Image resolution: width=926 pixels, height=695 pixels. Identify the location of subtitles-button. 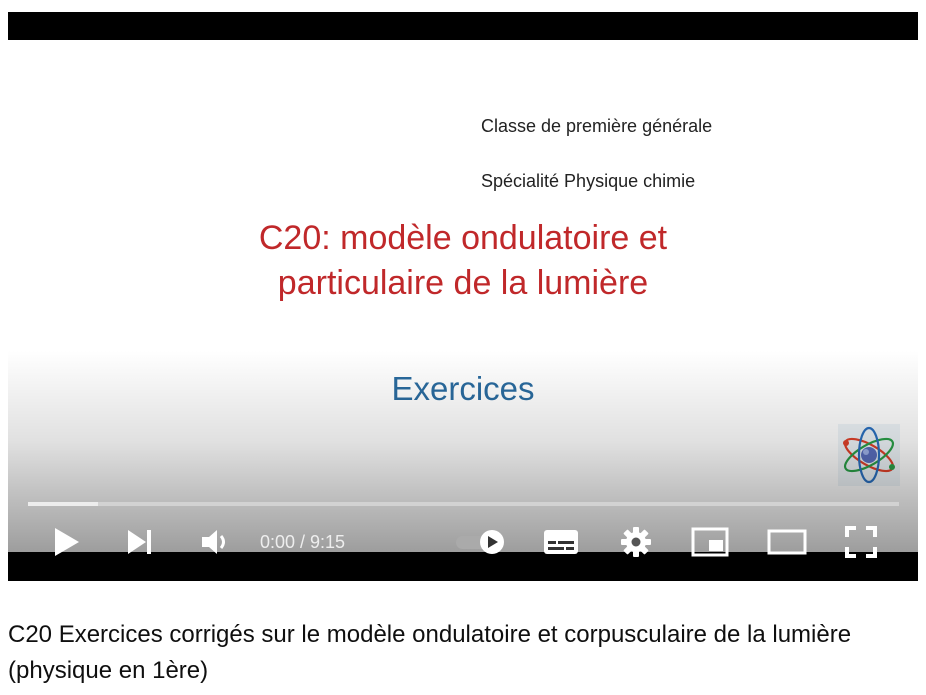
(561, 542).